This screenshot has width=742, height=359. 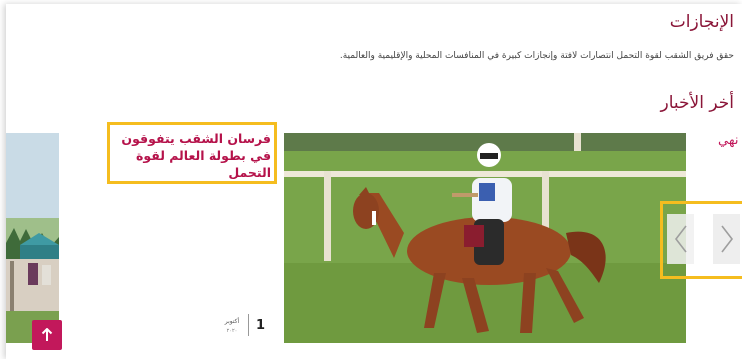 What do you see at coordinates (697, 103) in the screenshot?
I see `latest-news-title: أخر الأخبار` at bounding box center [697, 103].